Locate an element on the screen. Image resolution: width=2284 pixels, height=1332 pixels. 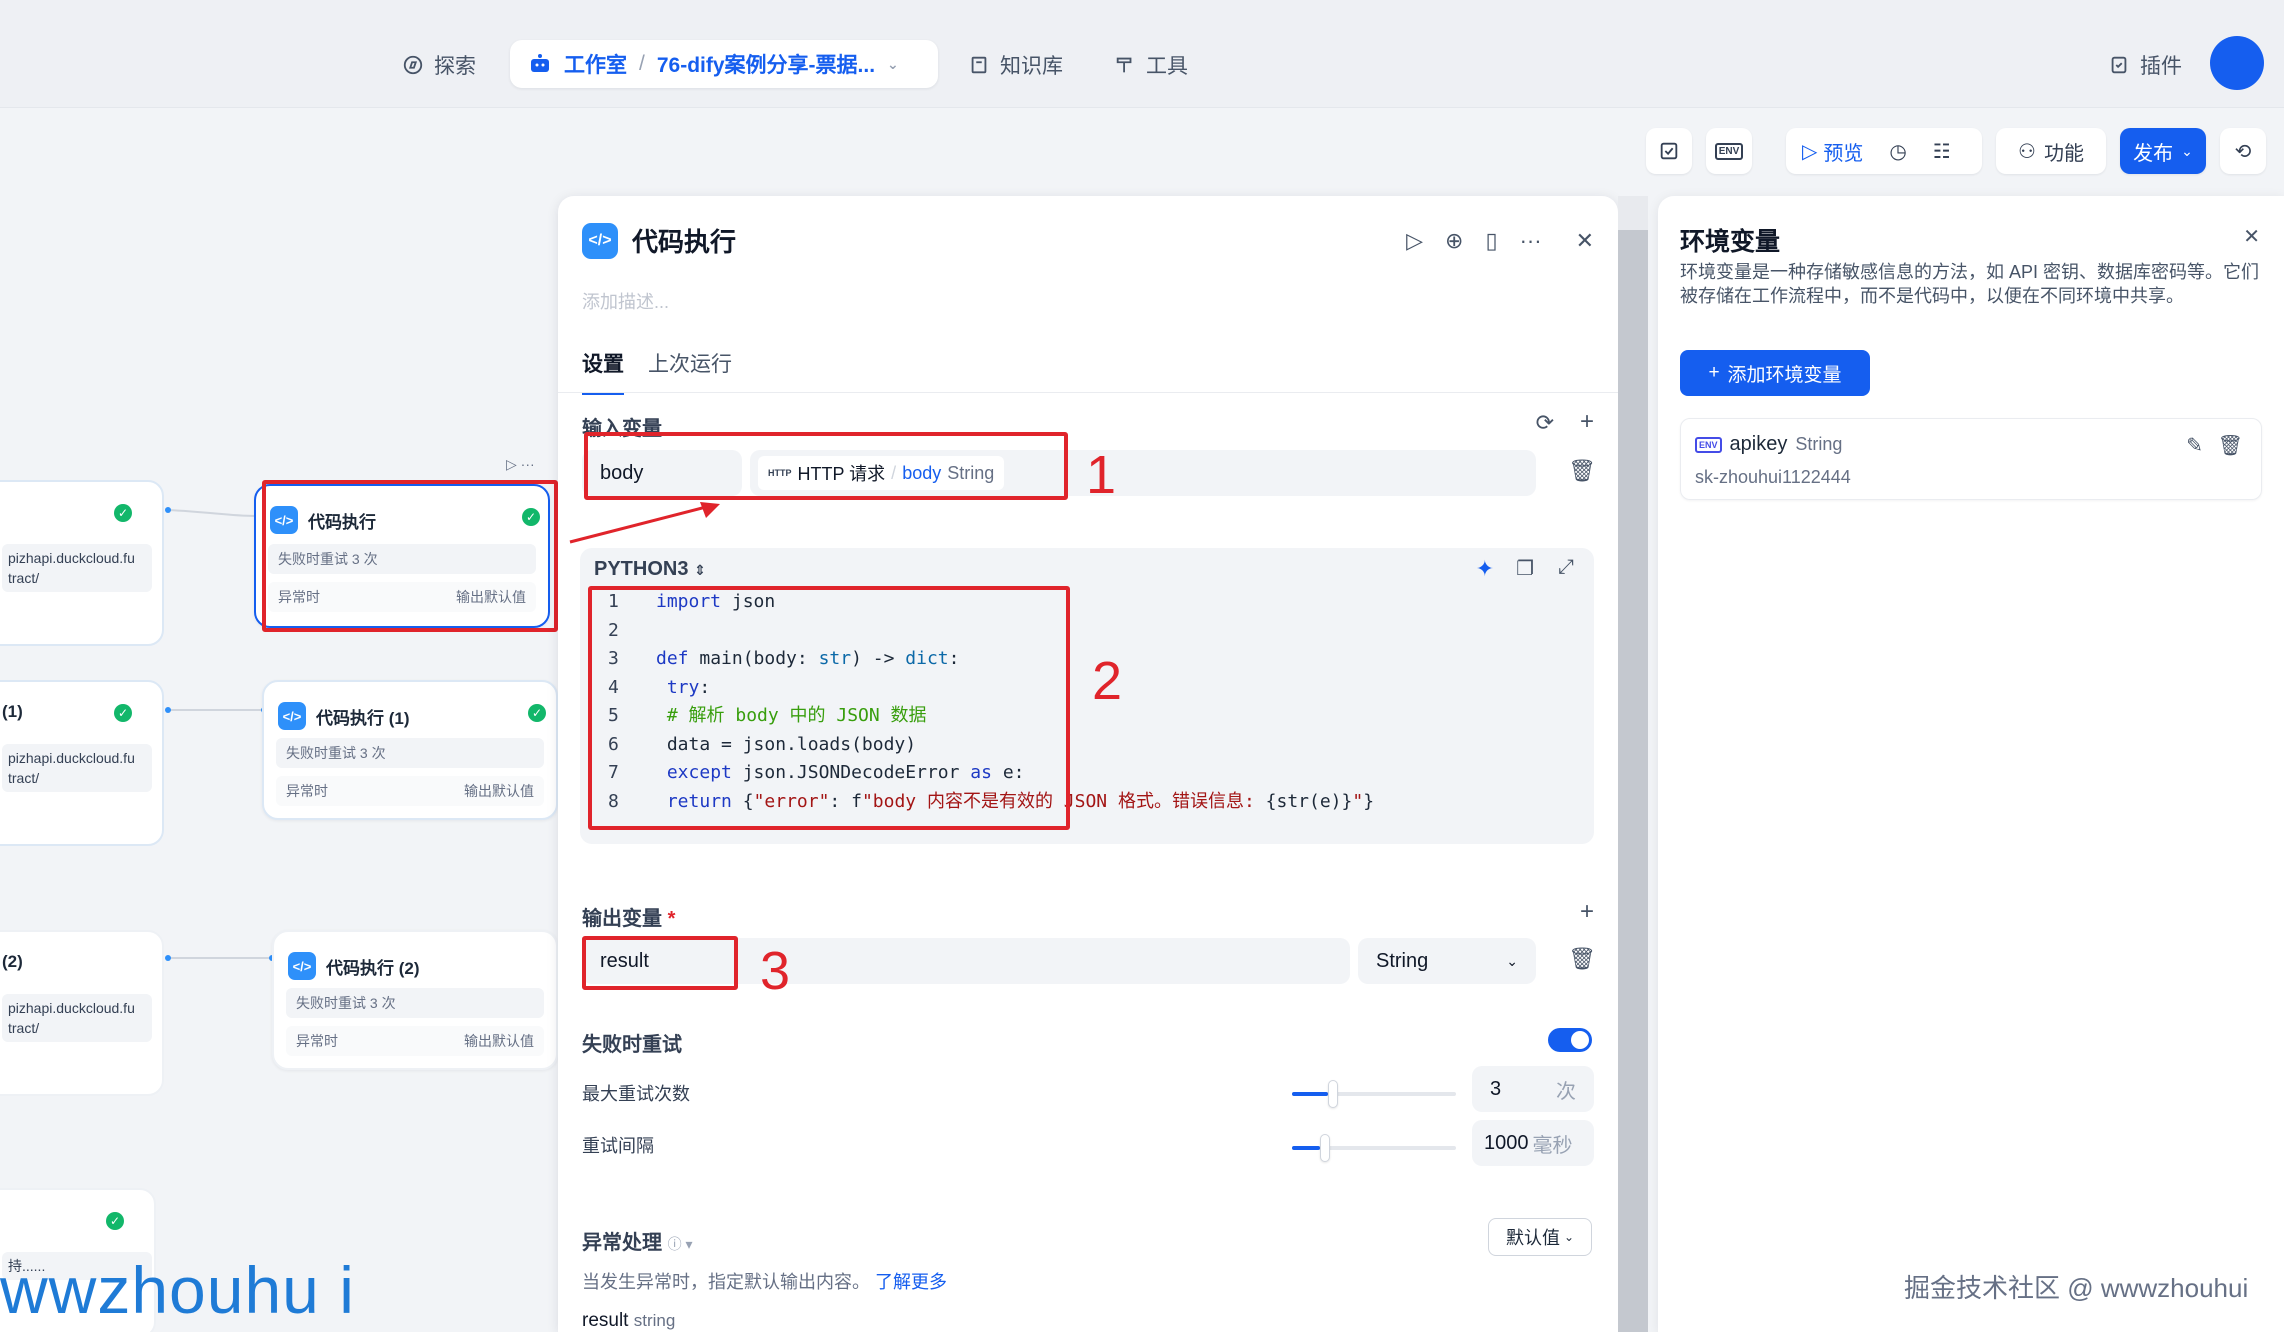
code-node-header: </> 代码执行 (1) is located at coordinates (344, 716).